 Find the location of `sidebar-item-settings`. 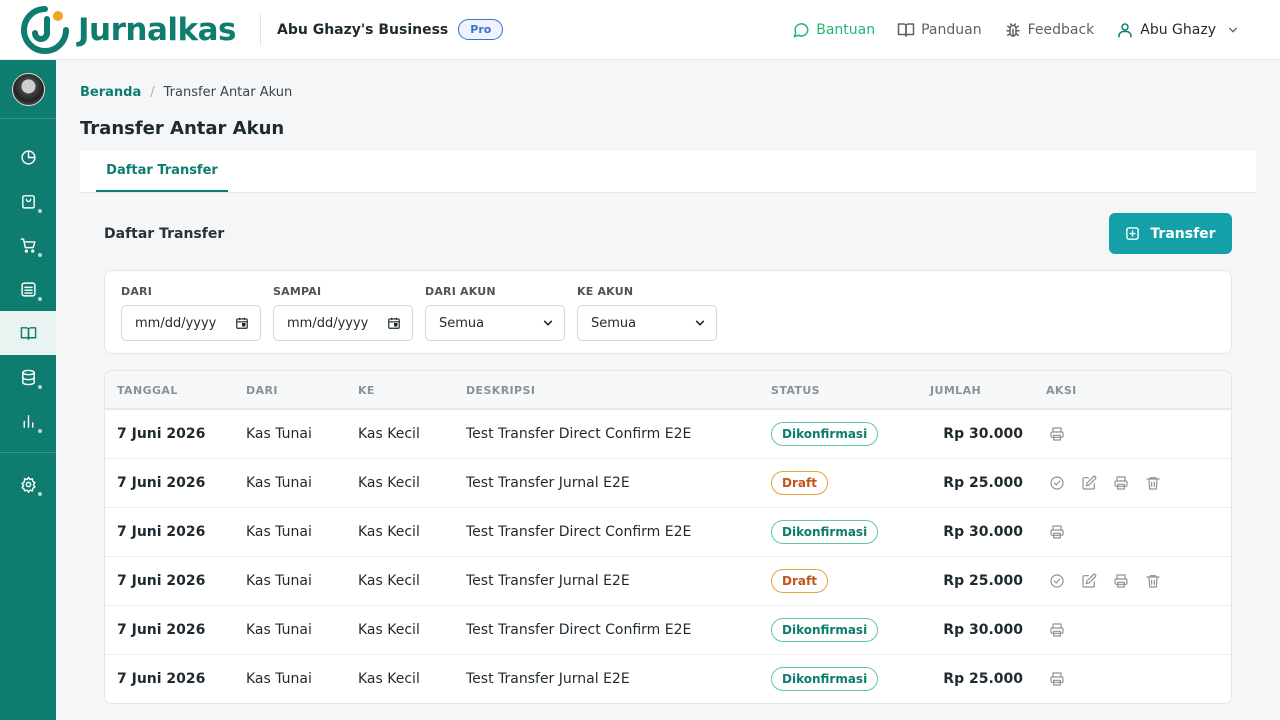

sidebar-item-settings is located at coordinates (28, 484).